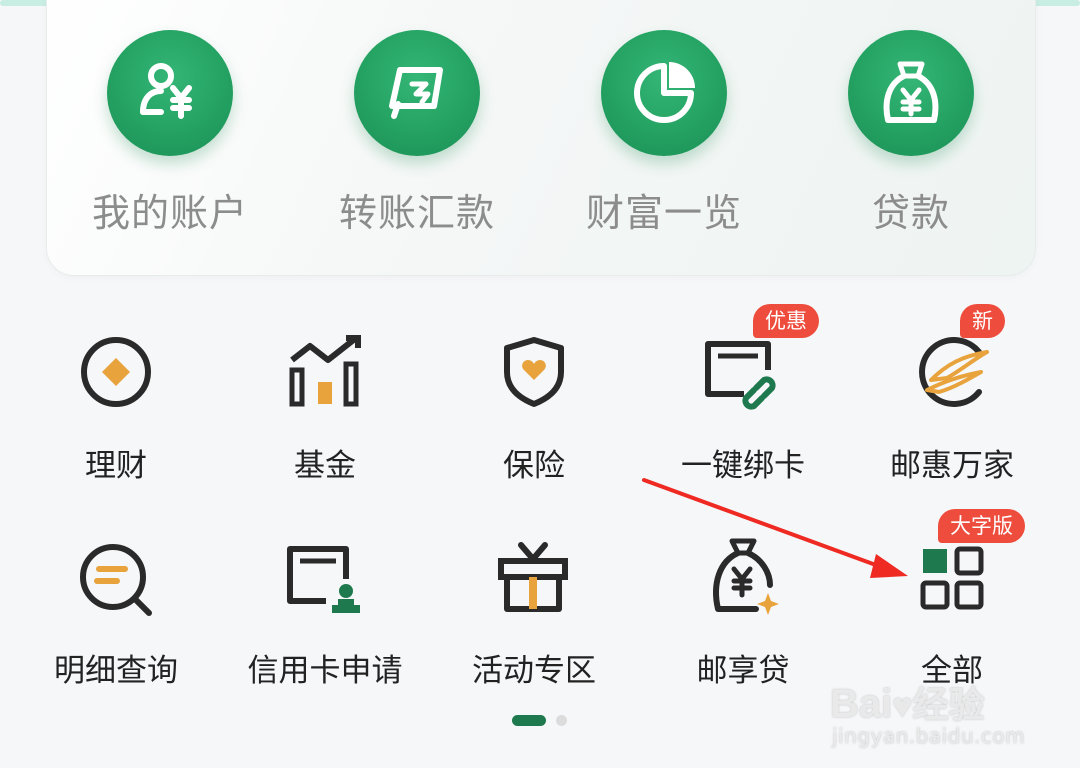  I want to click on baidu-watermark: Bai♥经验 jingyan.baidu.com, so click(945, 716).